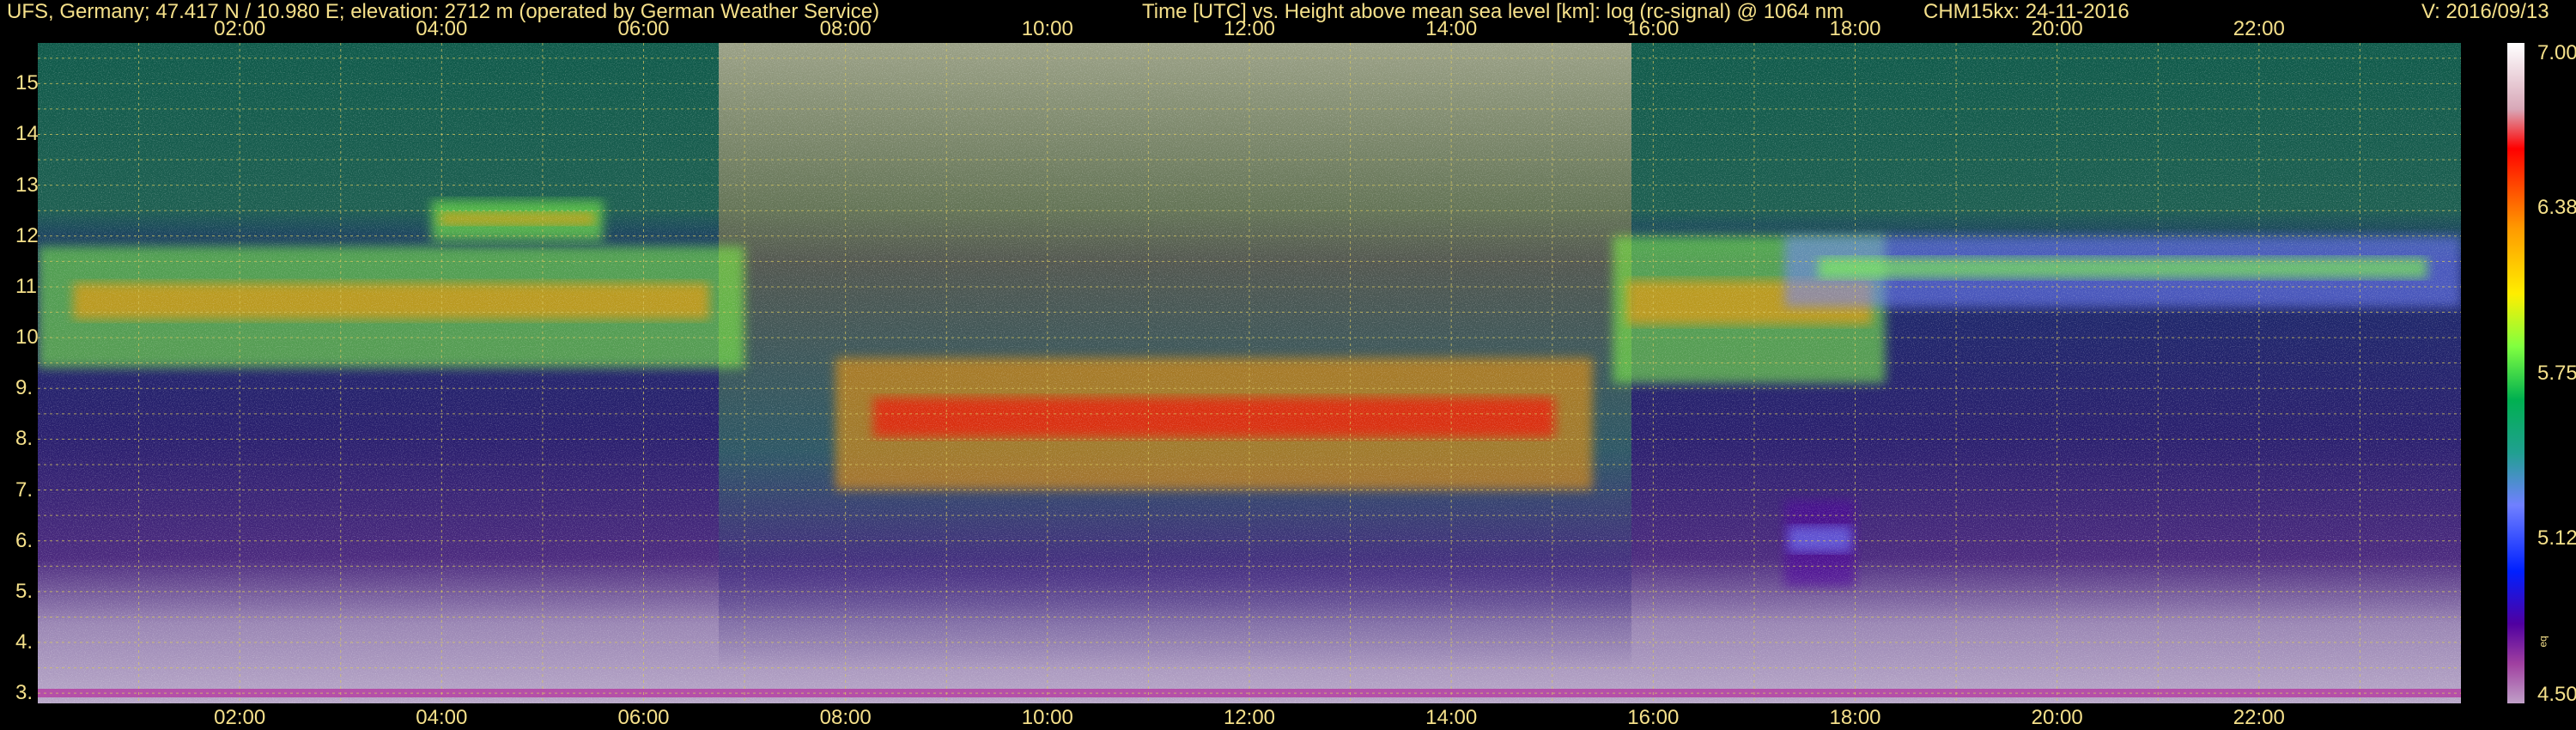 The image size is (2576, 730). I want to click on y-tick: 3., so click(24, 693).